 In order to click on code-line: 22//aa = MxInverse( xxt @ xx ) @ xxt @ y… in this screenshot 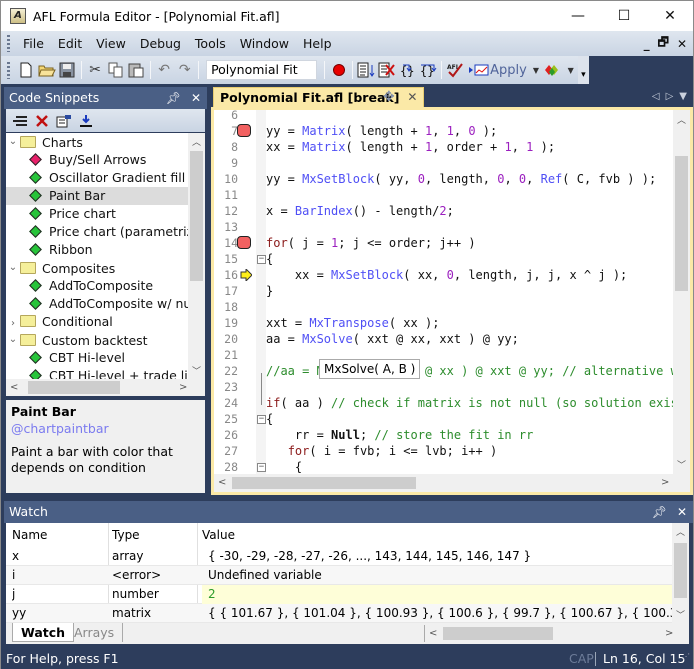, I will do `click(452, 371)`.